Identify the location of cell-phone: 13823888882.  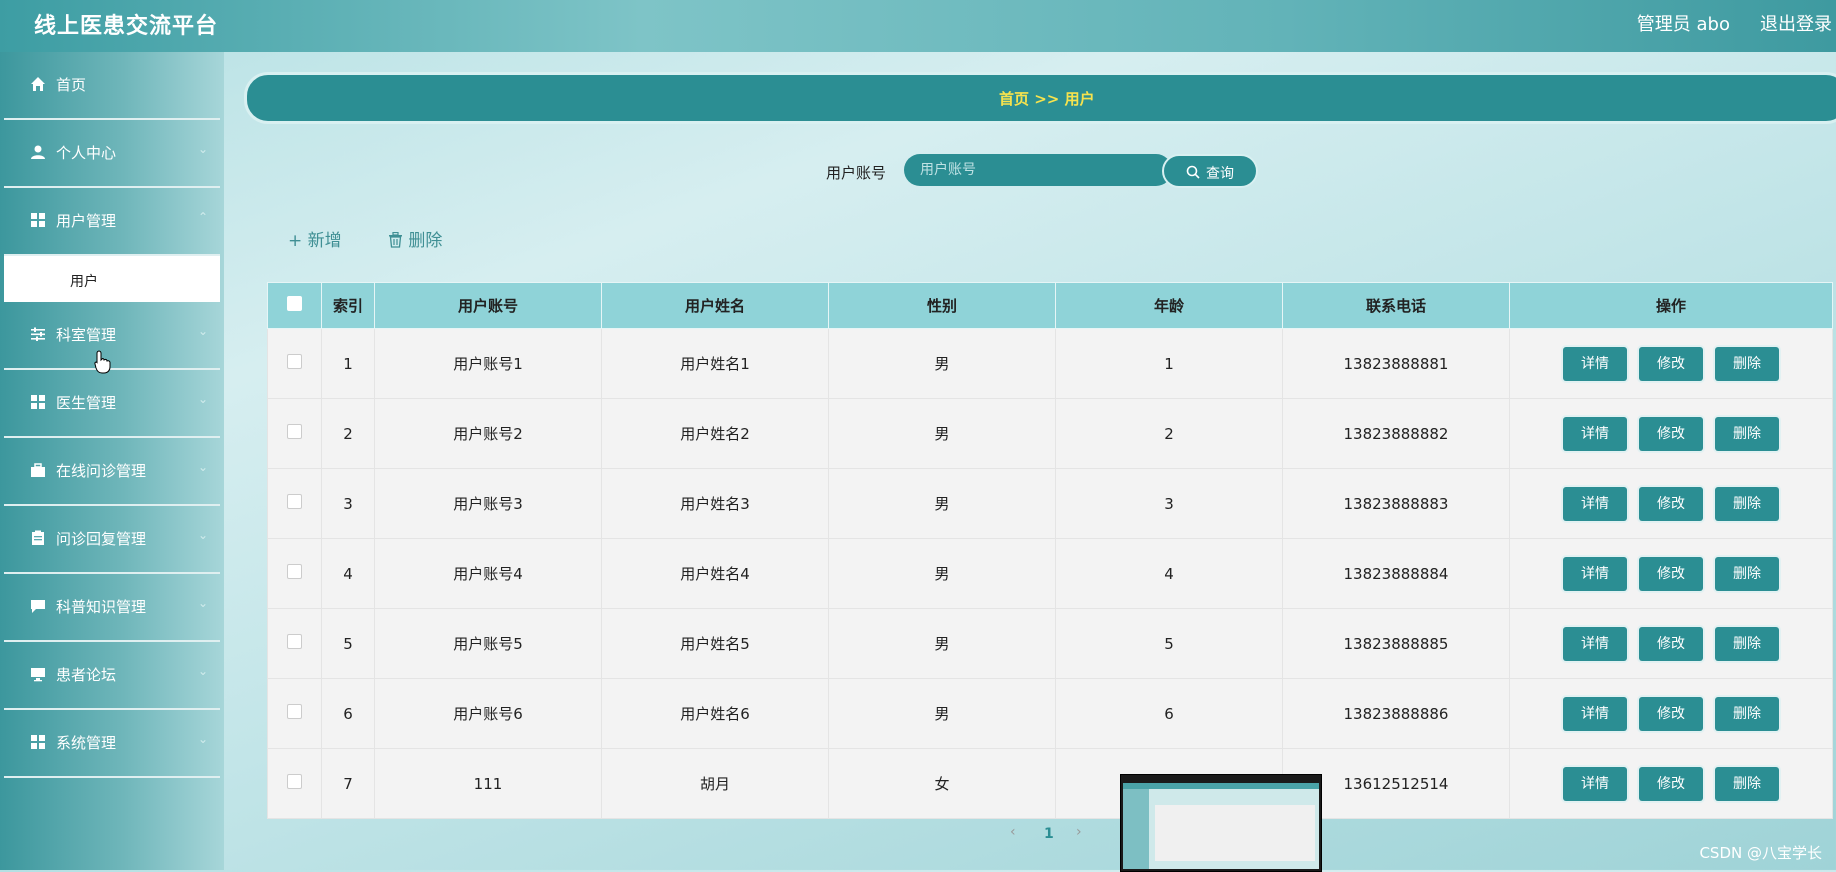
(1396, 433).